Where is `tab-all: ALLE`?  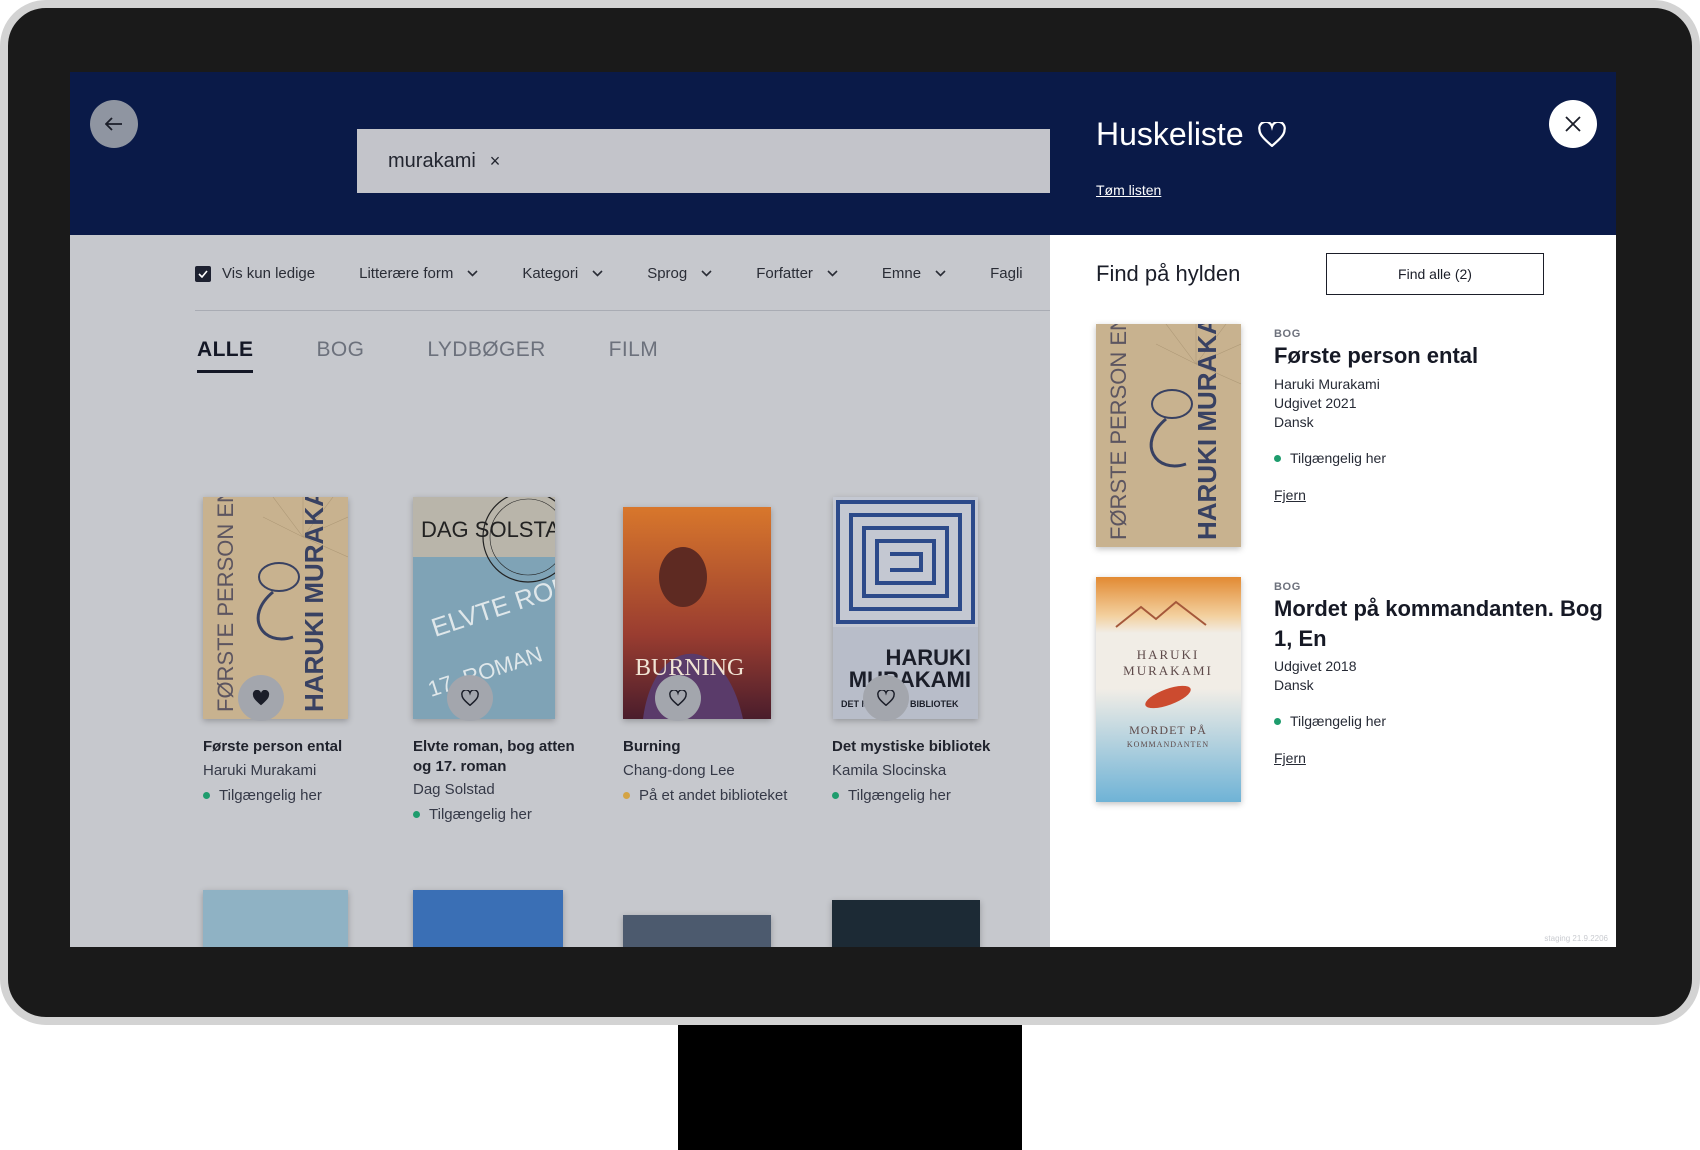 tab-all: ALLE is located at coordinates (225, 355).